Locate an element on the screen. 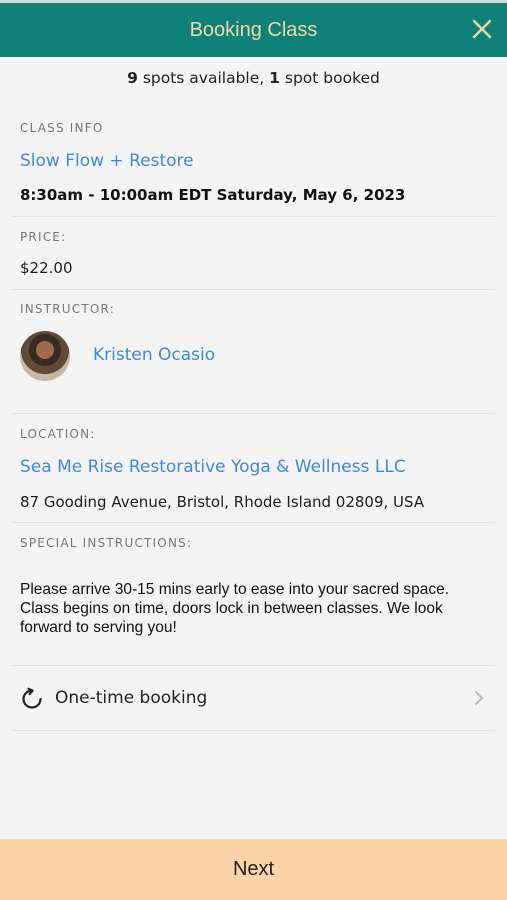 The height and width of the screenshot is (900, 507). page-title: Booking Class is located at coordinates (253, 30).